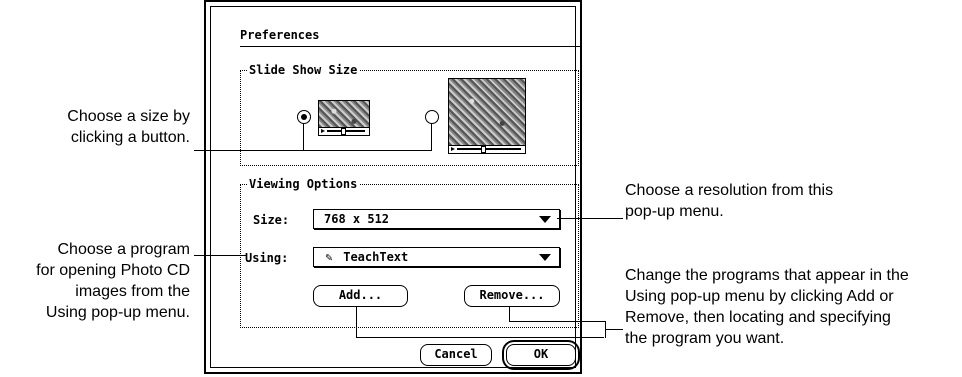 This screenshot has height=377, width=962. Describe the element at coordinates (357, 219) in the screenshot. I see `size-popup-value: 768 x 512` at that location.